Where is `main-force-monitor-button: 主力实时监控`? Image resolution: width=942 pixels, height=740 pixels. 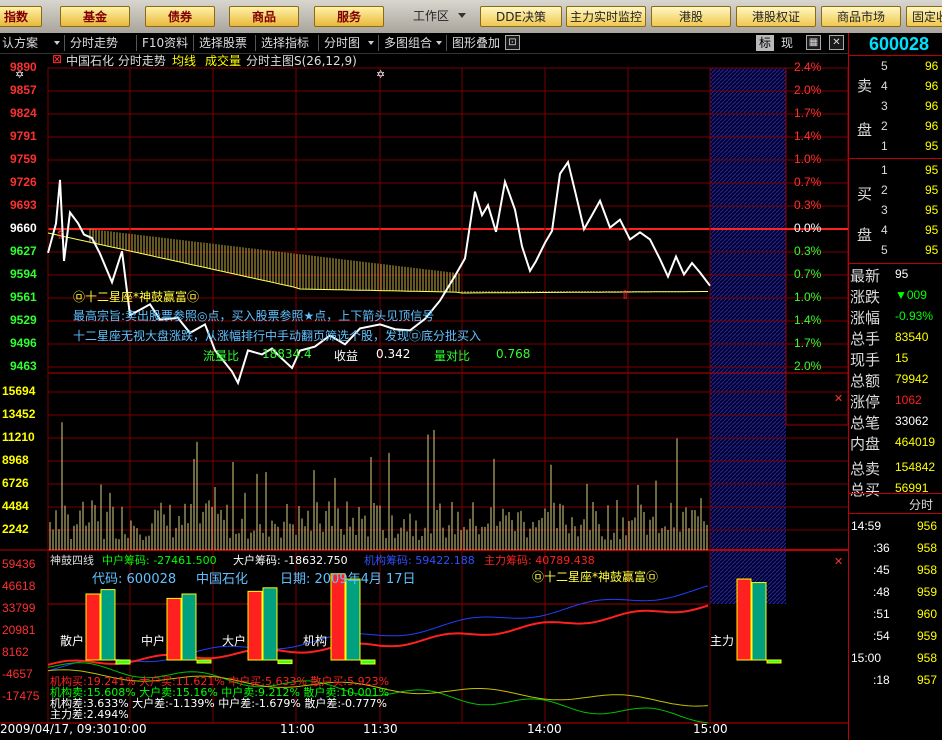 main-force-monitor-button: 主力实时监控 is located at coordinates (606, 16).